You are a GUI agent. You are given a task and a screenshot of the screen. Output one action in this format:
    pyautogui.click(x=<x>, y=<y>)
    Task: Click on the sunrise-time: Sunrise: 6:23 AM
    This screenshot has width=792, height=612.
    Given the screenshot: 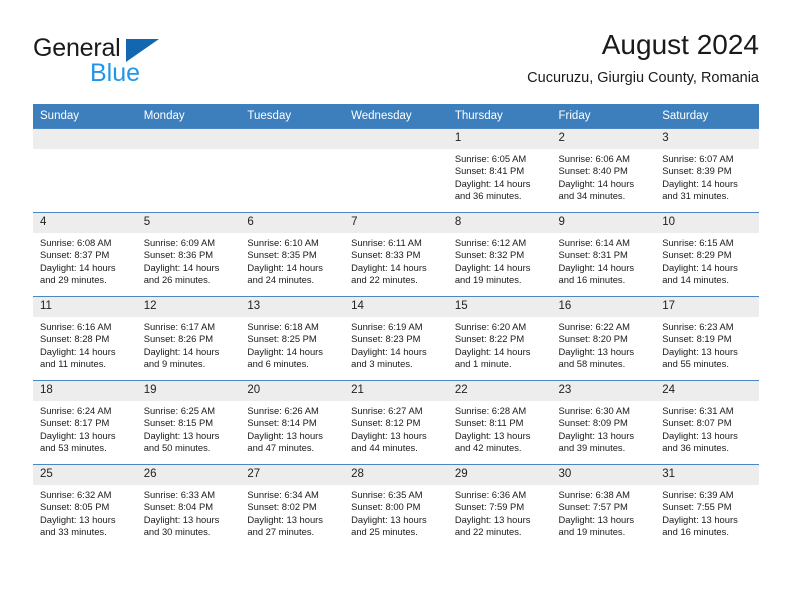 What is the action you would take?
    pyautogui.click(x=698, y=326)
    